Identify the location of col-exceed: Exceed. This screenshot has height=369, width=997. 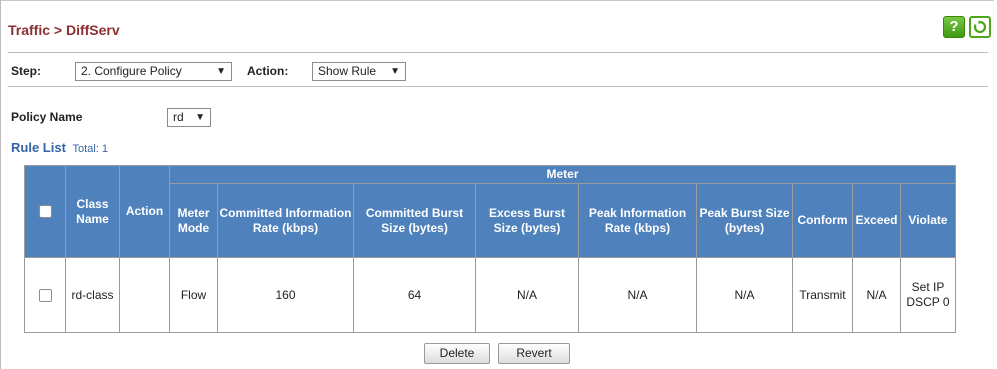
(876, 220).